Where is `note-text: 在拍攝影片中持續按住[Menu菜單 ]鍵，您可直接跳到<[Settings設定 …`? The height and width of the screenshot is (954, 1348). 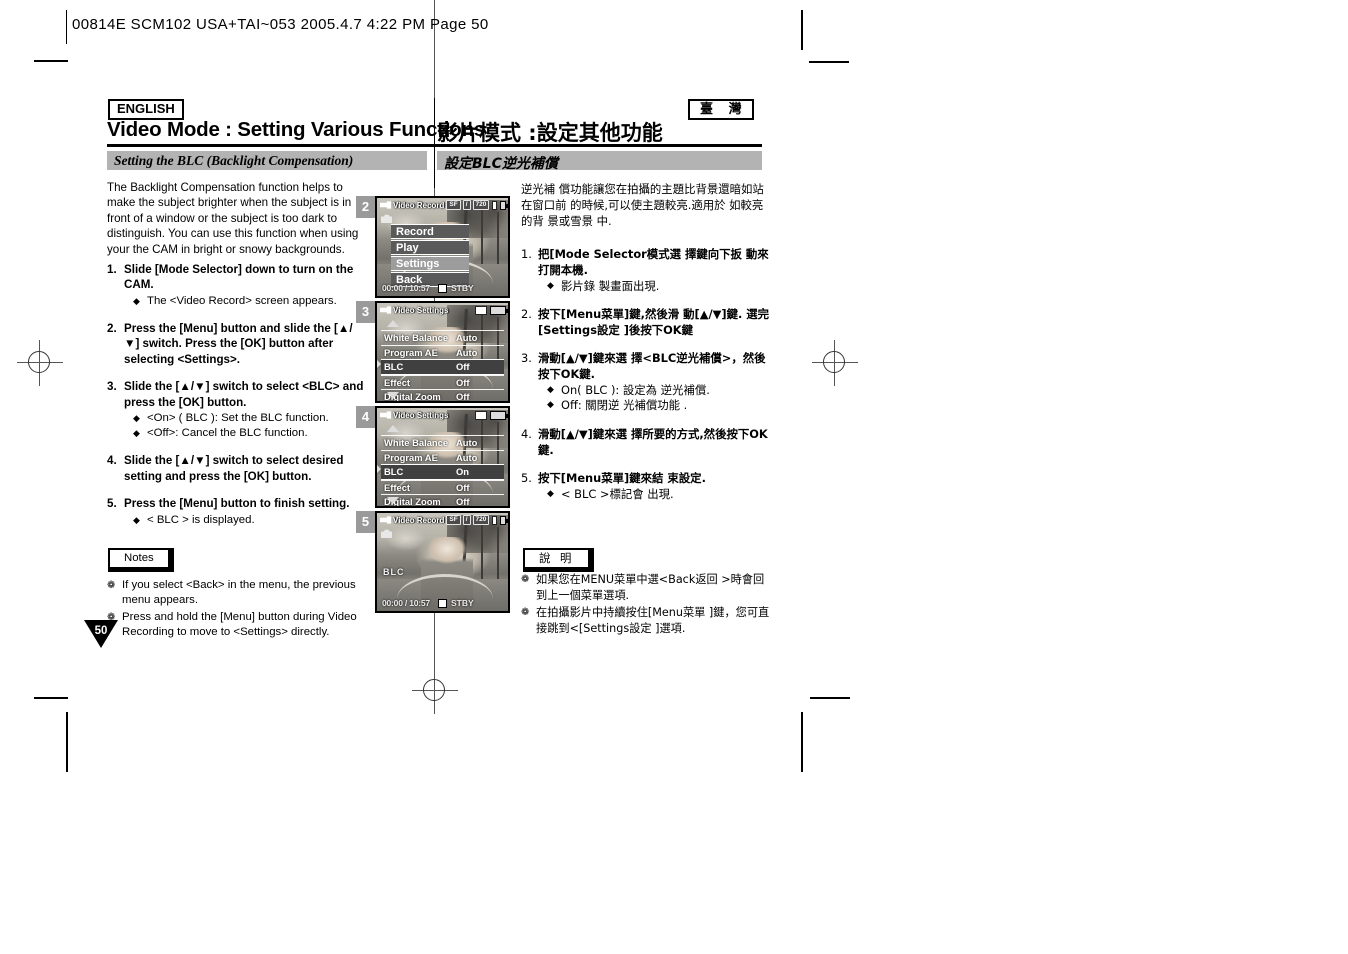 note-text: 在拍攝影片中持續按住[Menu菜單 ]鍵，您可直接跳到<[Settings設定 … is located at coordinates (653, 620).